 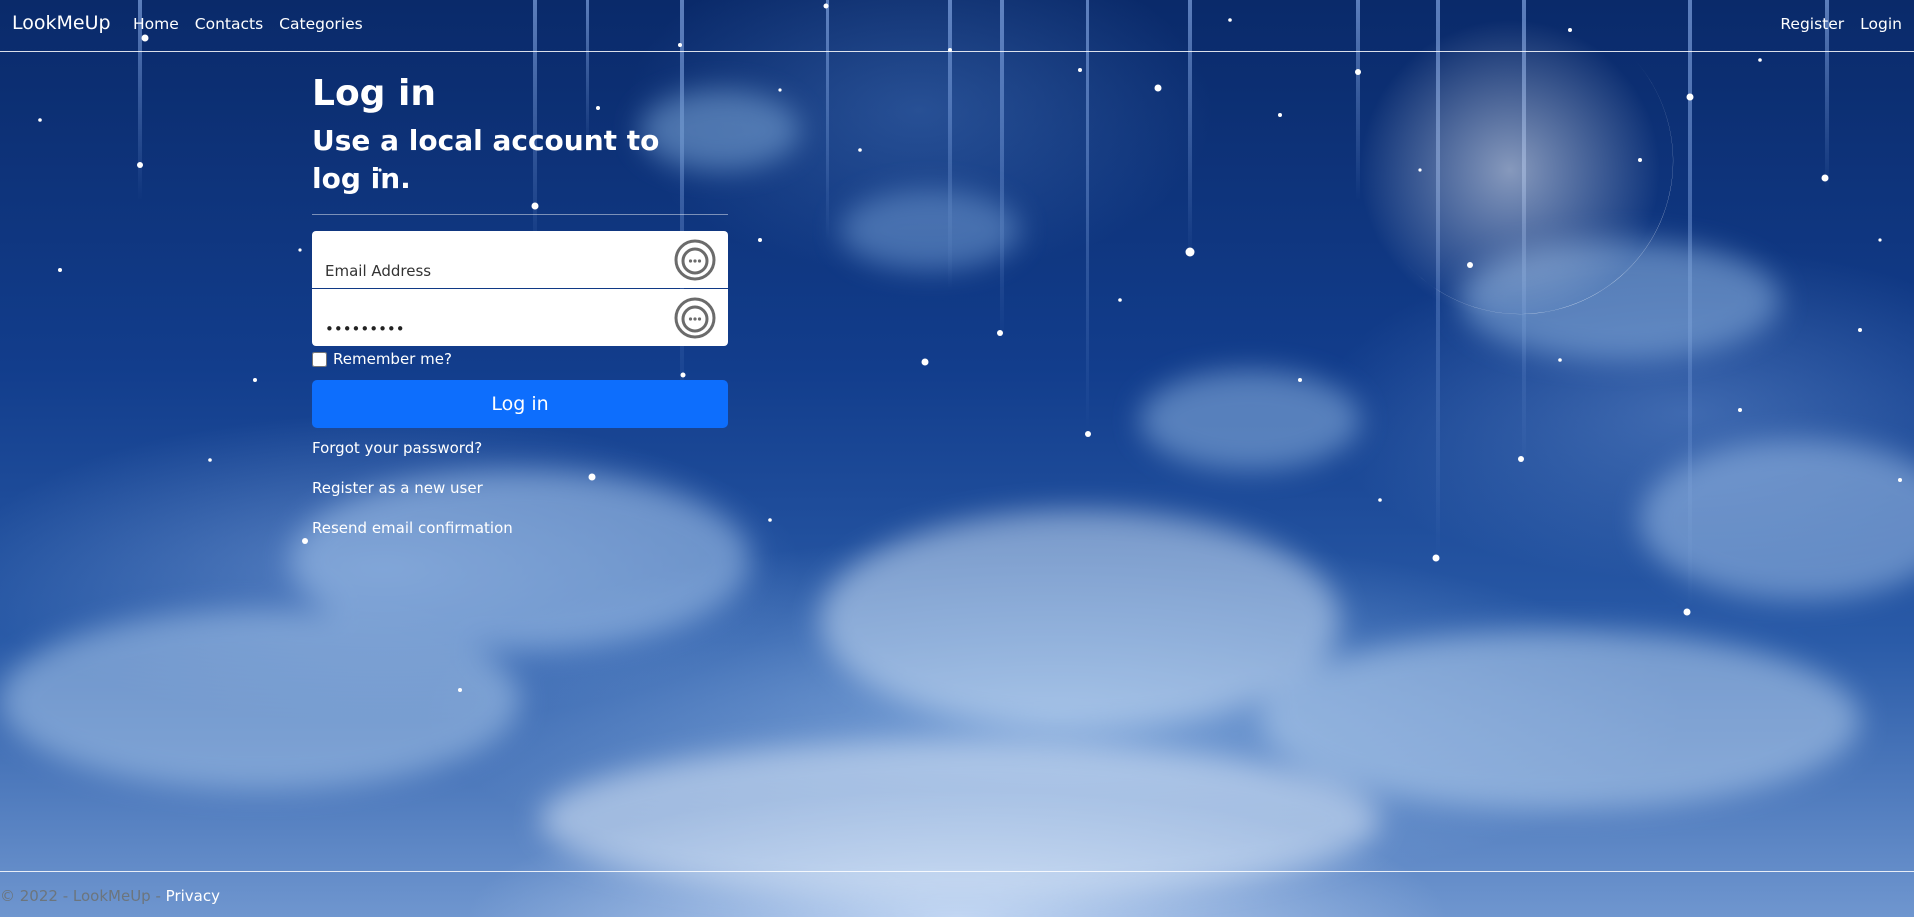 I want to click on page-title: Log in, so click(x=374, y=93).